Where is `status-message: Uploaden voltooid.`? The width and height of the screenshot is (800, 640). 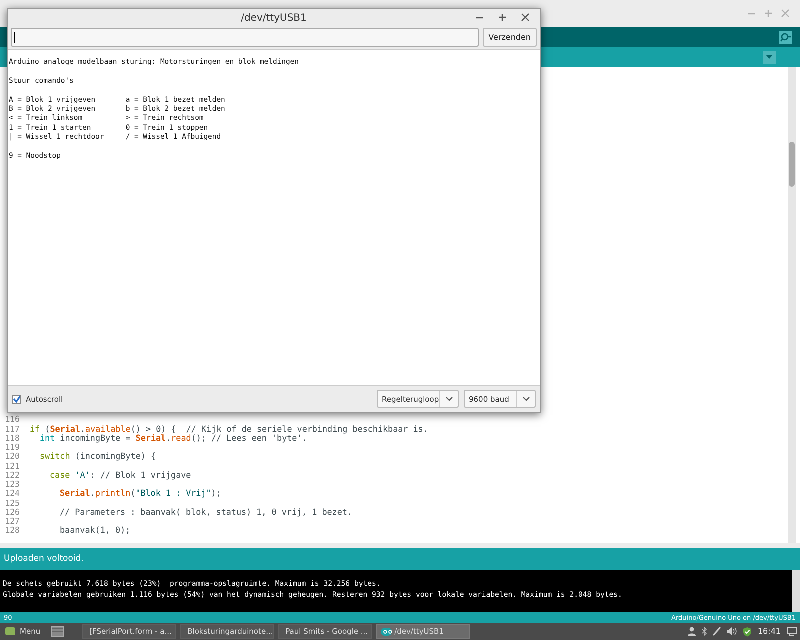
status-message: Uploaden voltooid. is located at coordinates (400, 559).